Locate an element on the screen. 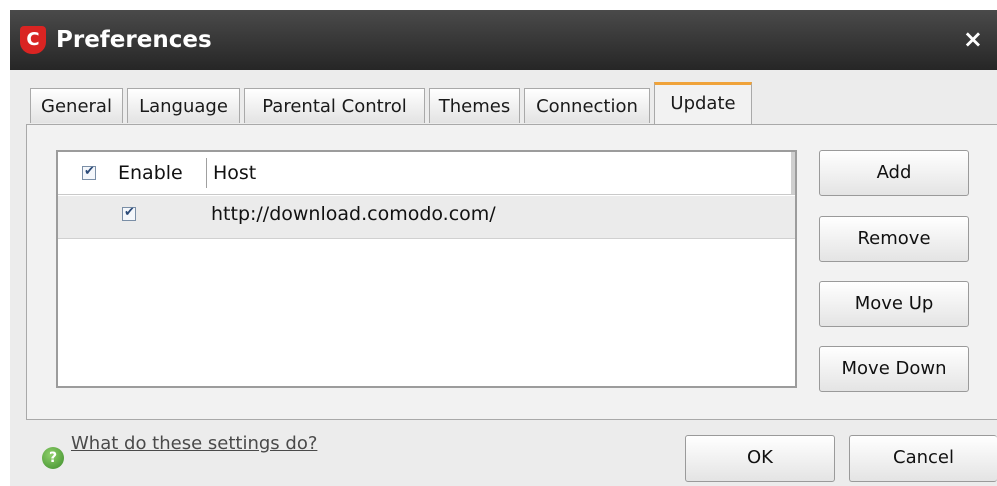  tab-parental-control: Parental Control is located at coordinates (334, 105).